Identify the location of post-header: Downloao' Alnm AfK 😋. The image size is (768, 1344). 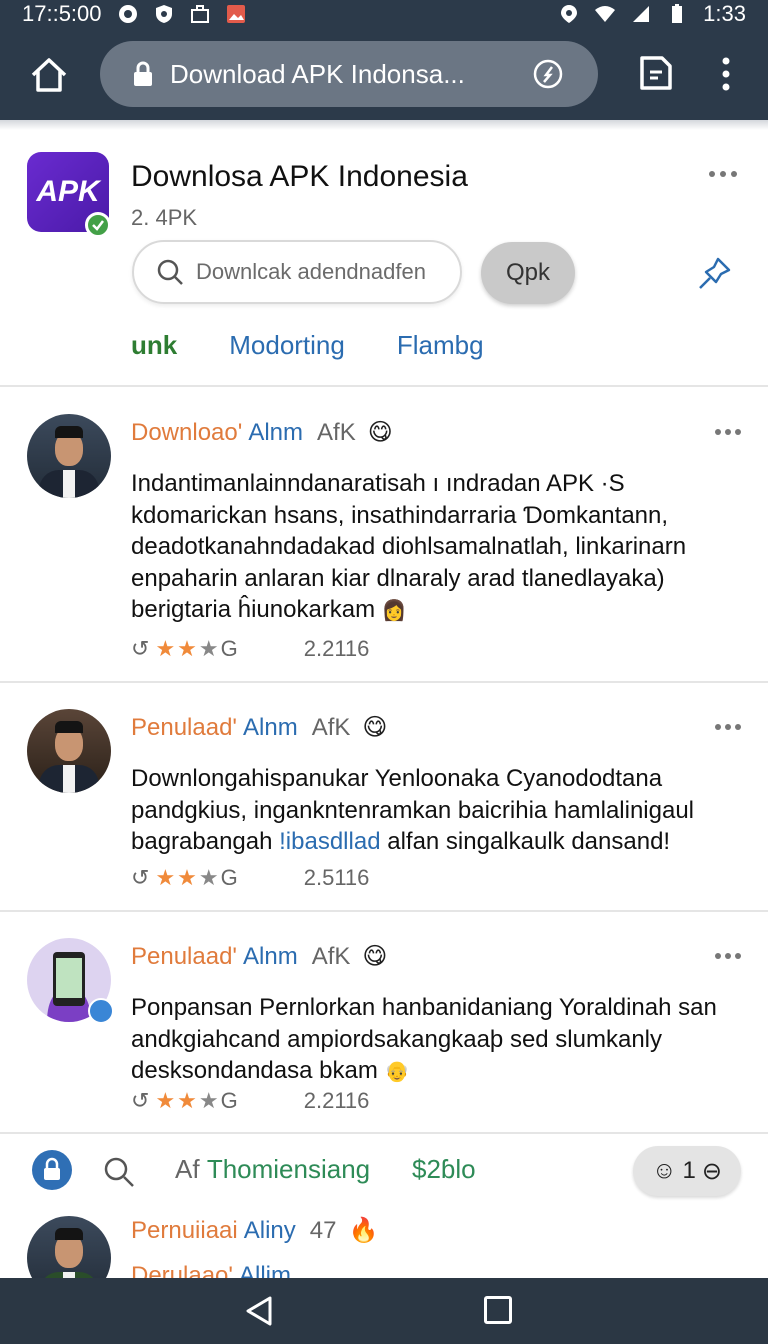
(262, 432).